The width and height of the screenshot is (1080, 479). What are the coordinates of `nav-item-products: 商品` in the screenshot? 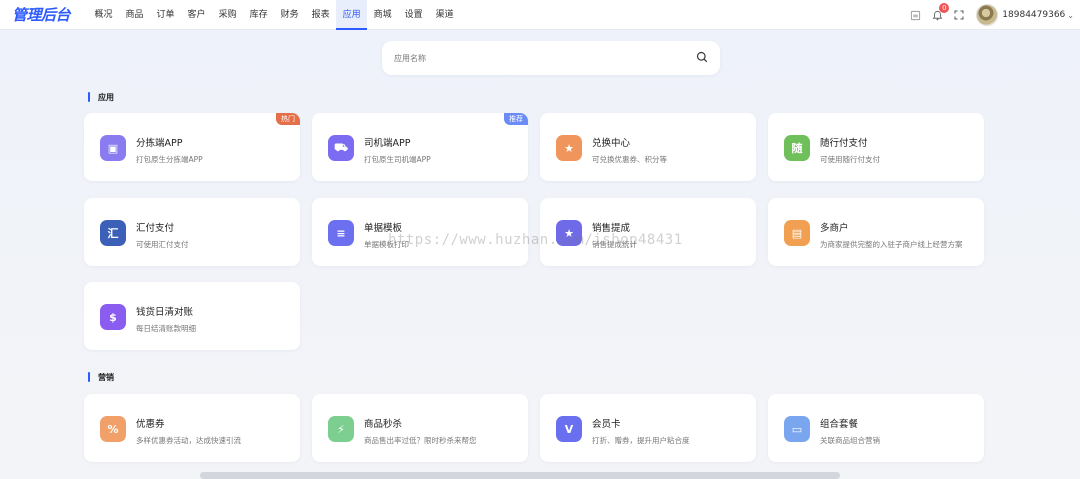 It's located at (134, 15).